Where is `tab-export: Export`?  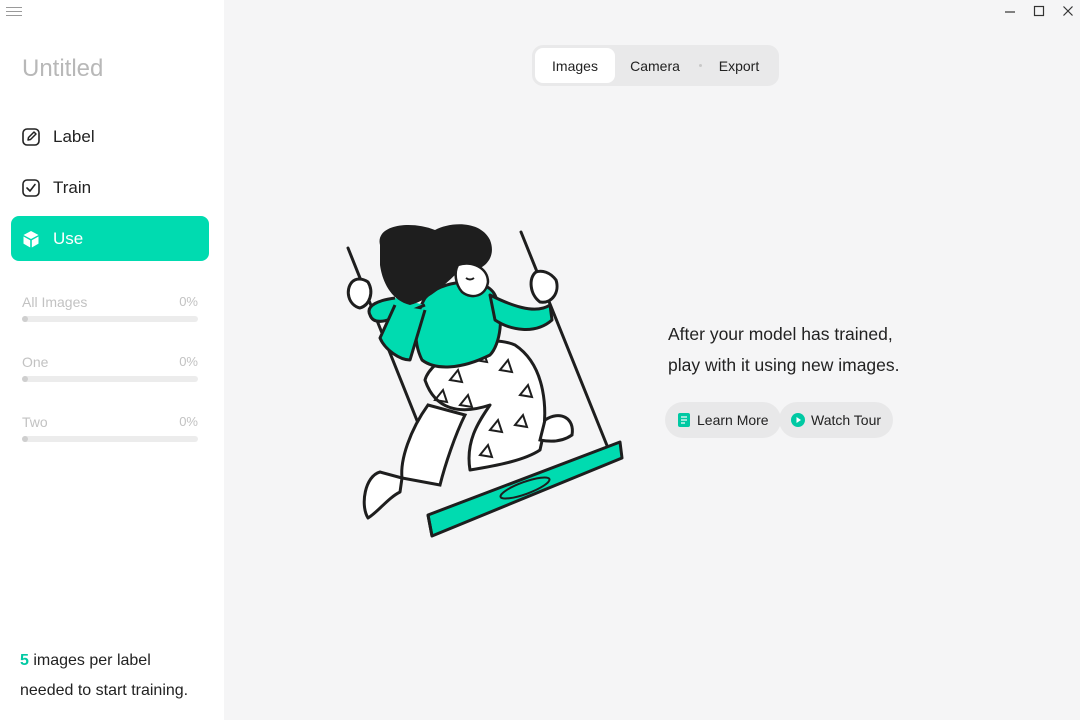 tab-export: Export is located at coordinates (739, 65).